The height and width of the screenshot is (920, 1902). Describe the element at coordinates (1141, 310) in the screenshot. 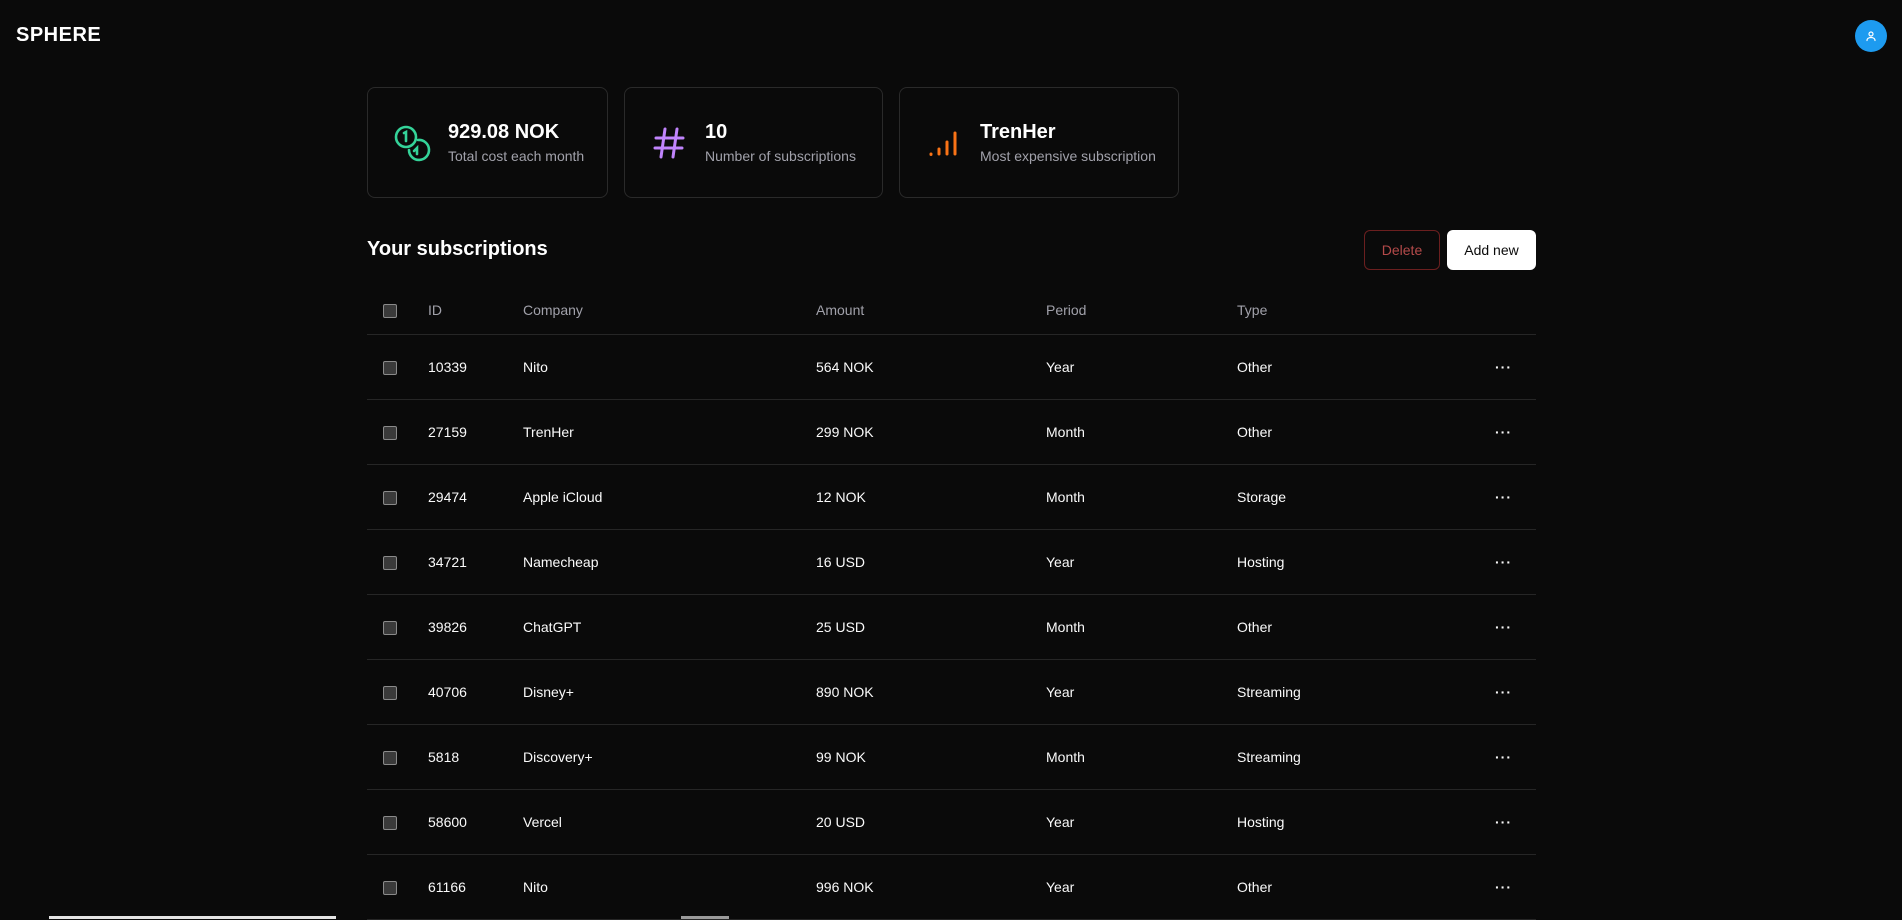

I see `column-header-period: Period` at that location.